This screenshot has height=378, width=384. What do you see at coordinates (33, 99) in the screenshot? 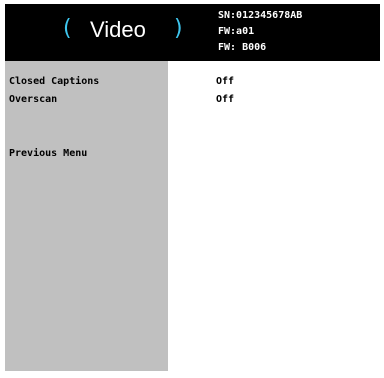
I see `menu-item-overscan: Overscan` at bounding box center [33, 99].